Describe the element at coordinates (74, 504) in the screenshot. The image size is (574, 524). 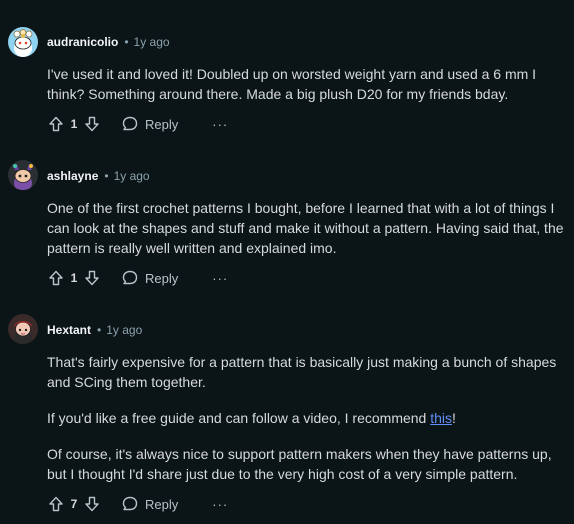
I see `vote-count: 7` at that location.